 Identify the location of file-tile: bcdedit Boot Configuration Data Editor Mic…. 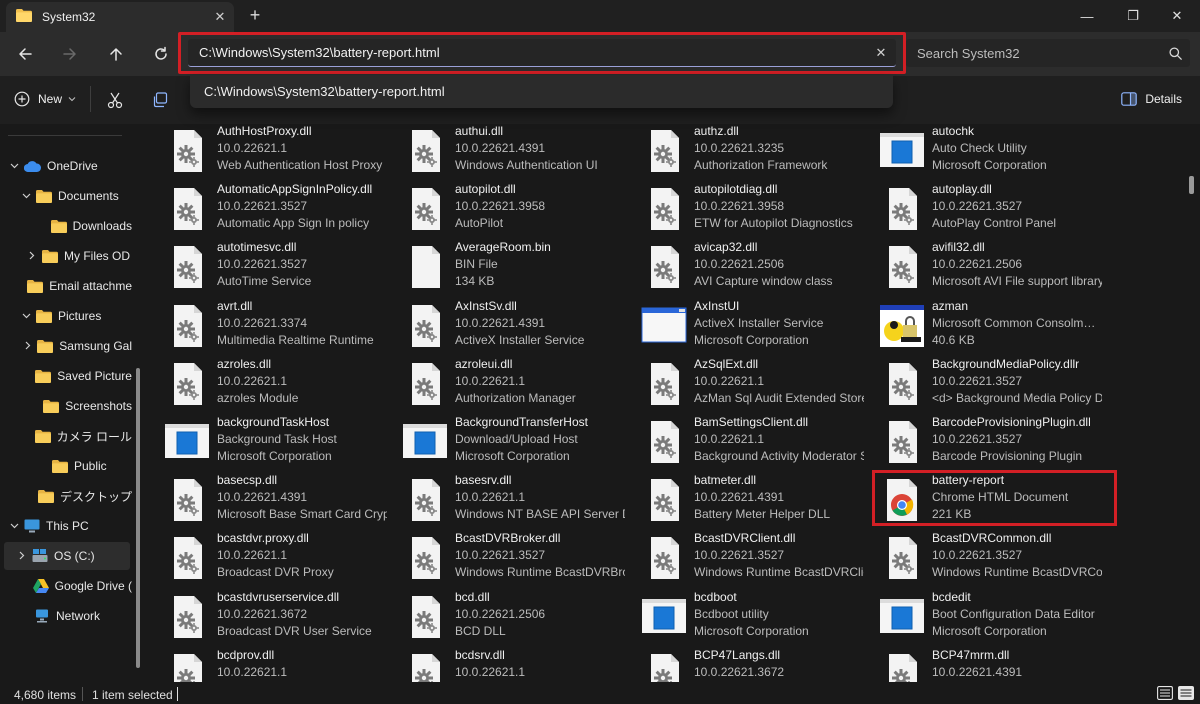
(983, 618).